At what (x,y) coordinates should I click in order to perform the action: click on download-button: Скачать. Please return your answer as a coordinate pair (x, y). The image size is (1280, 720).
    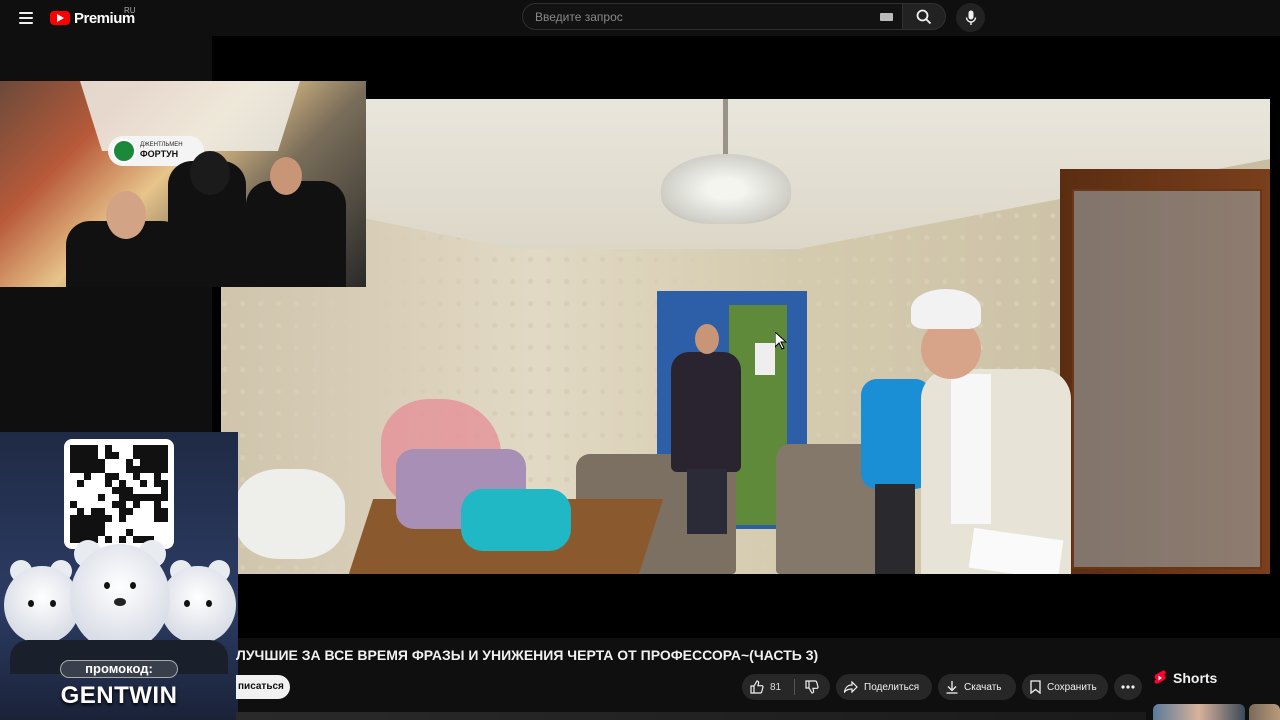
    Looking at the image, I should click on (977, 687).